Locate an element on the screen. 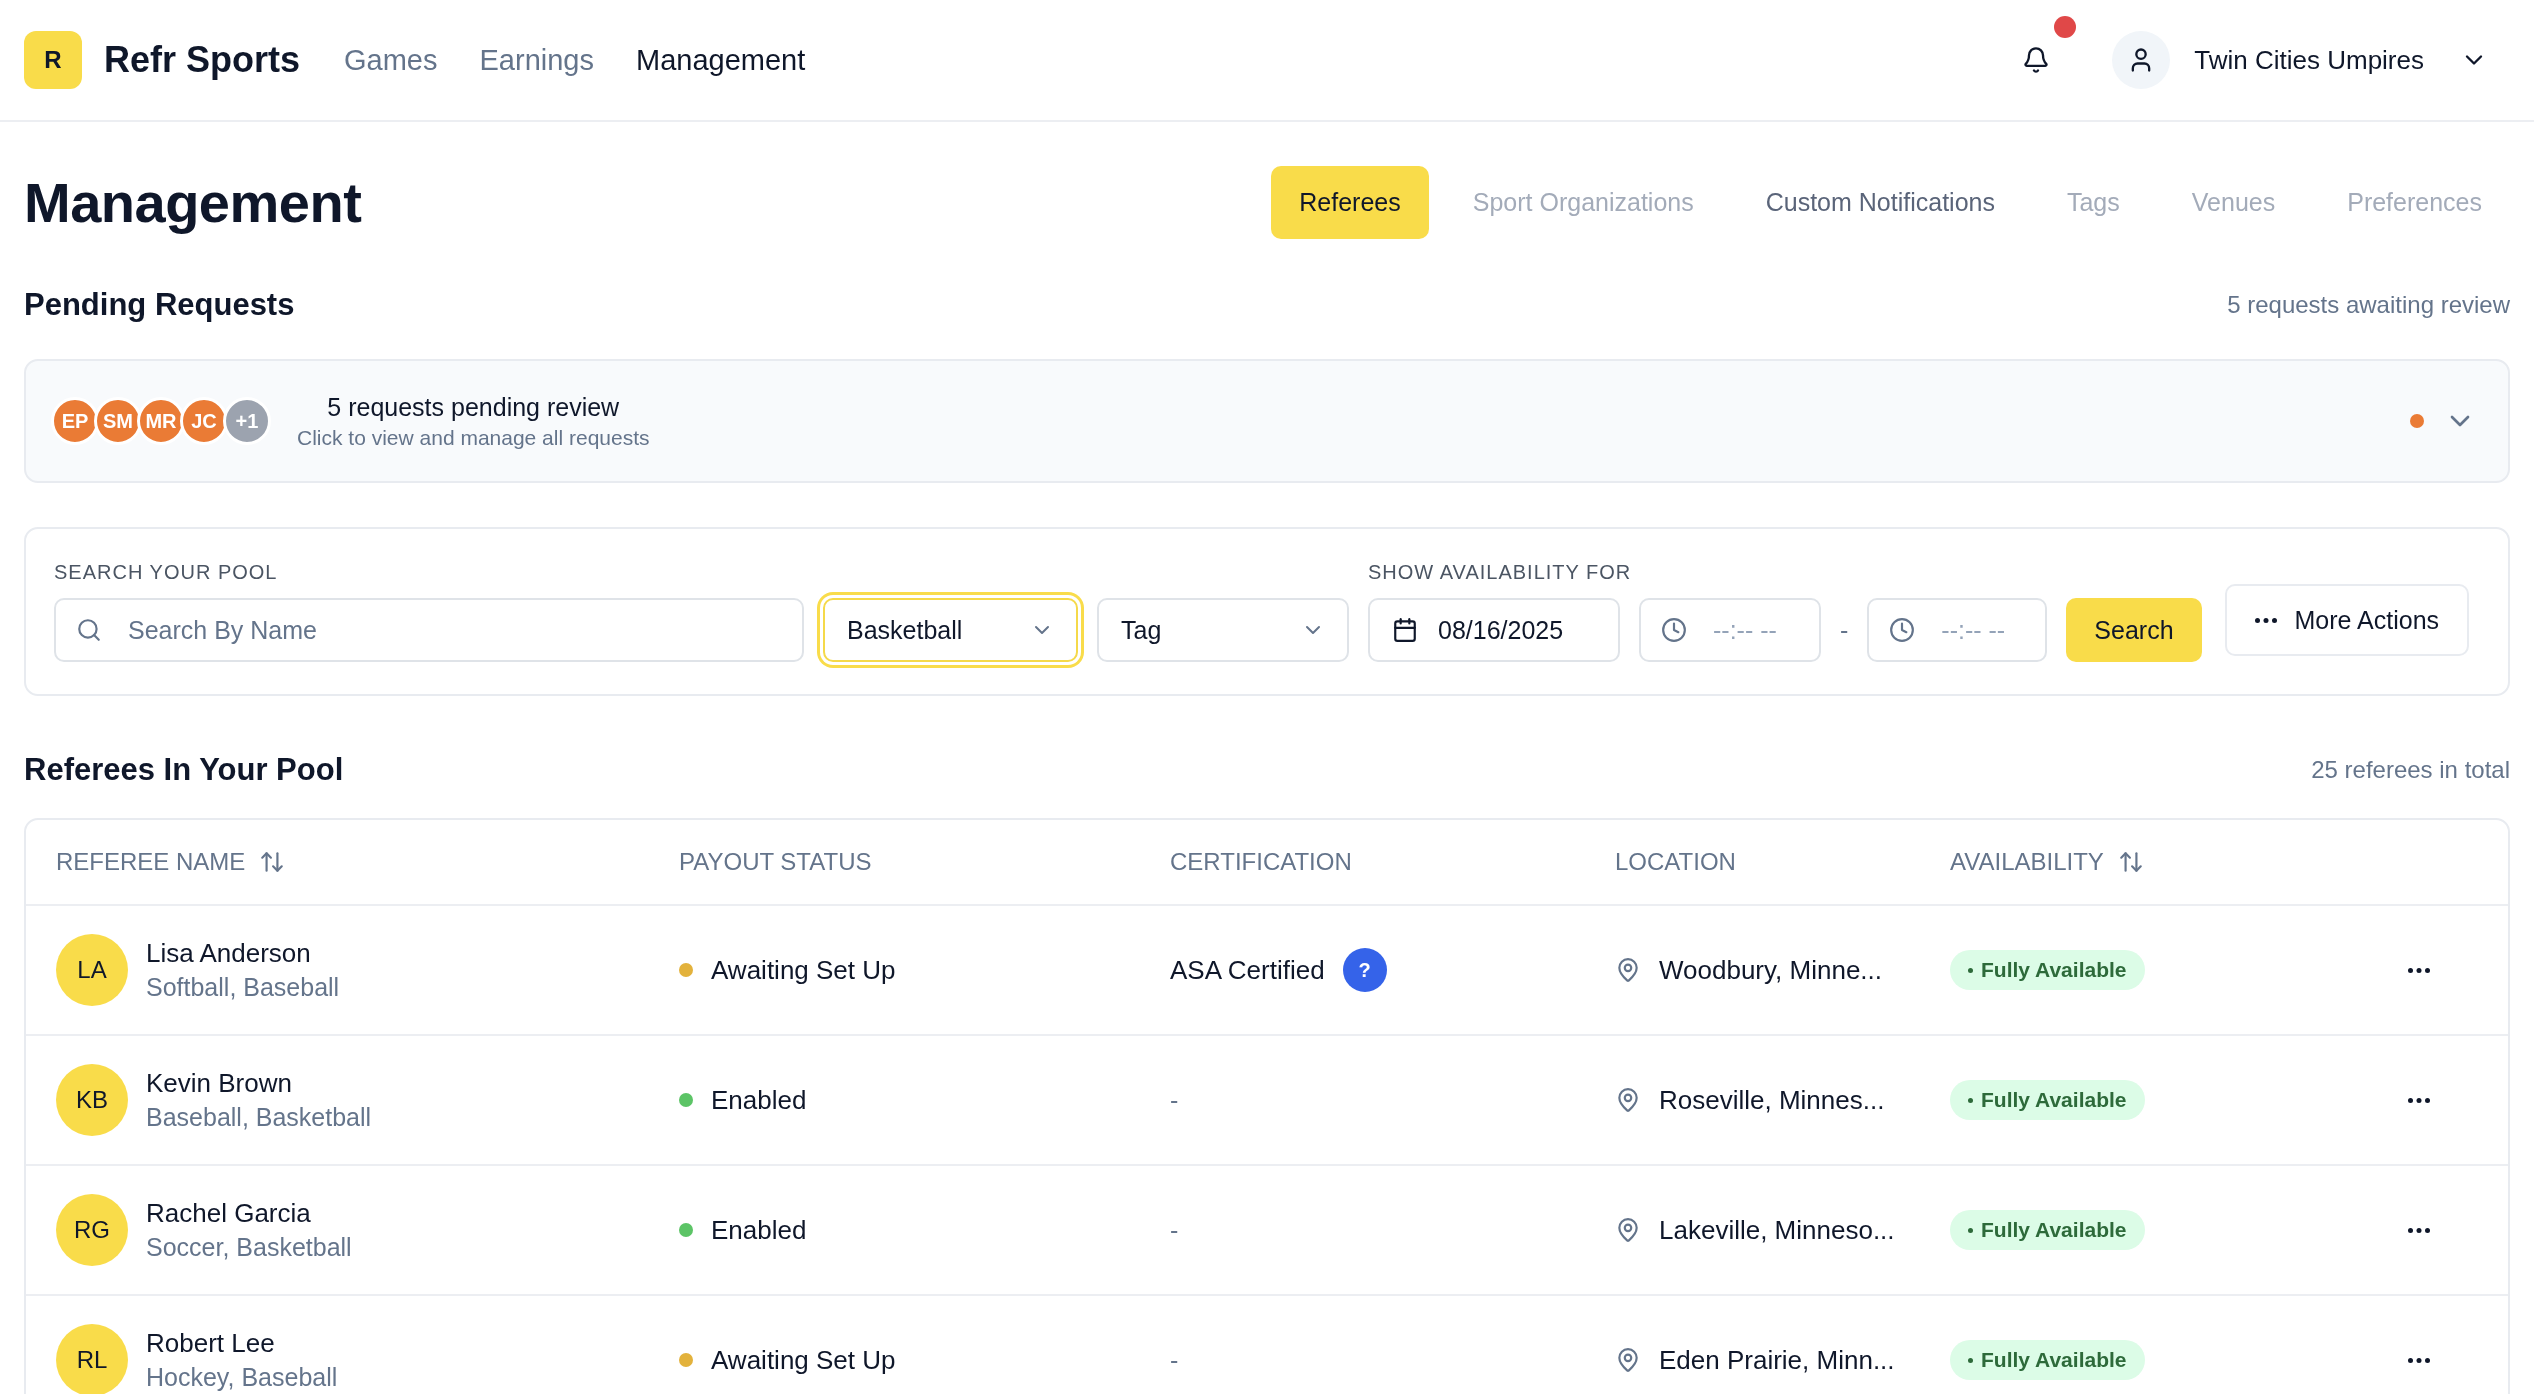  pending-hint: Click to view and manage all requests is located at coordinates (473, 437).